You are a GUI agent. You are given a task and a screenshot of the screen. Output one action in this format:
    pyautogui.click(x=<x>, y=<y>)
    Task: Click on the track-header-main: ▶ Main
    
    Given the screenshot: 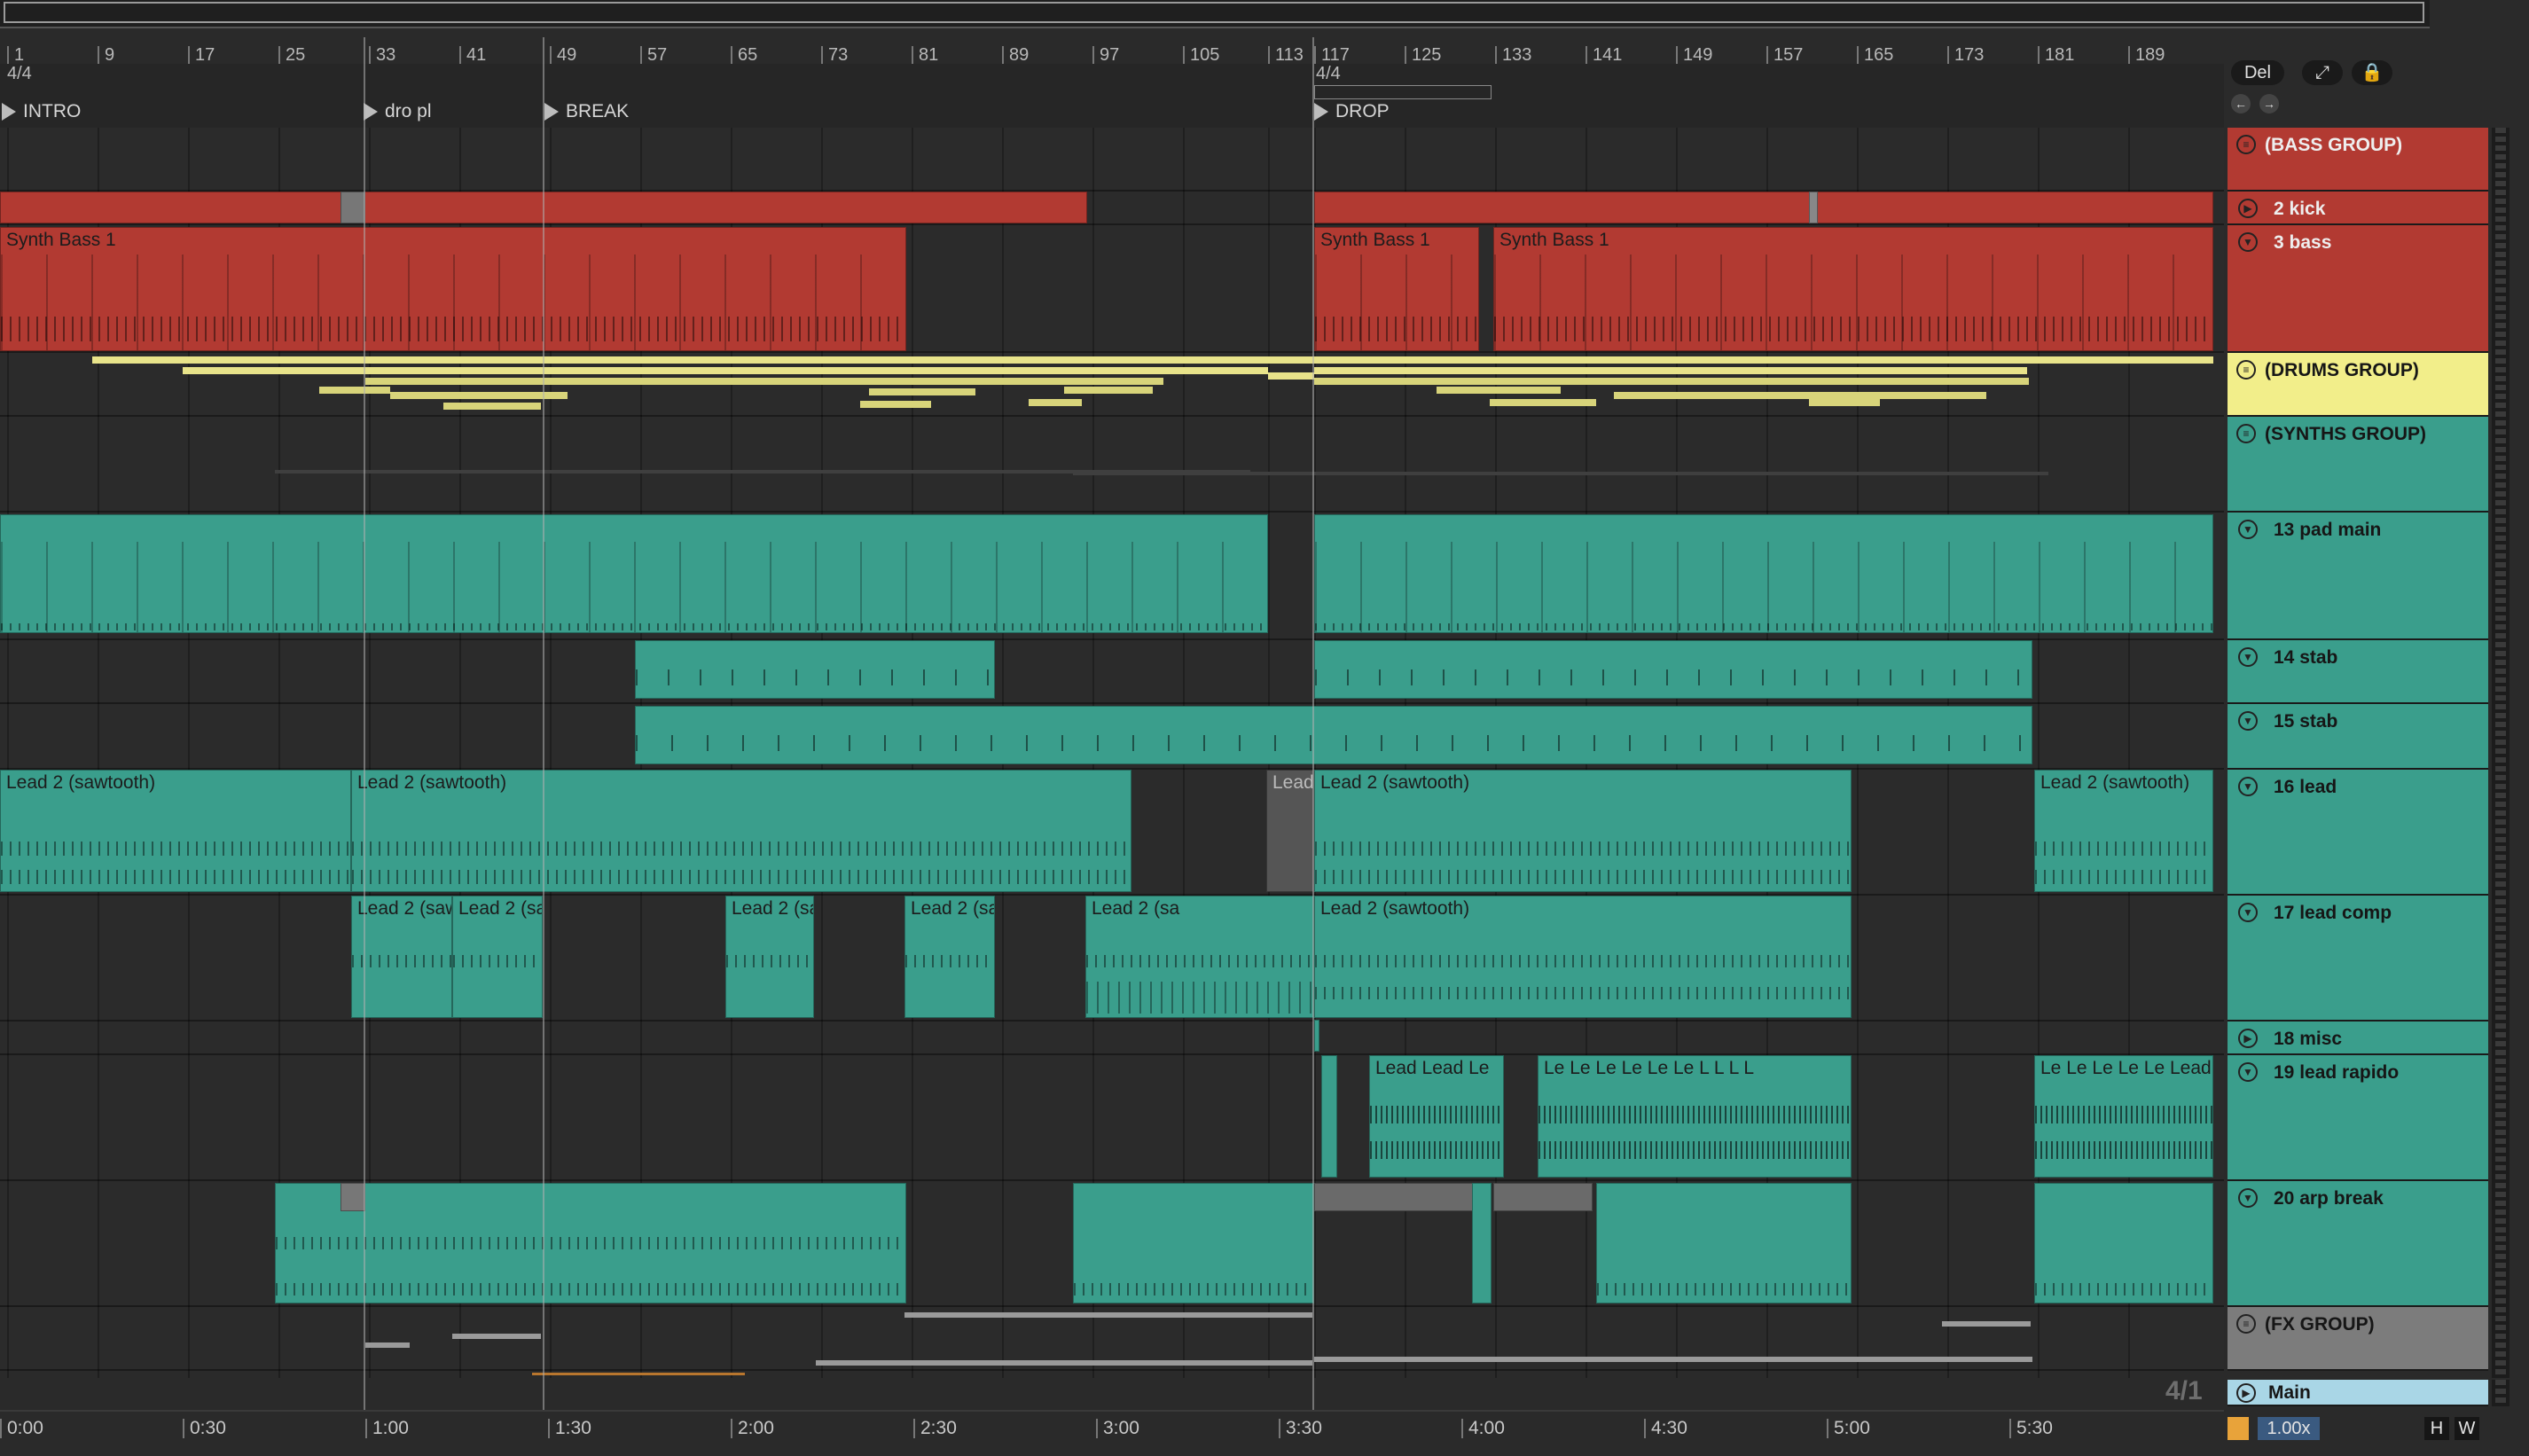 What is the action you would take?
    pyautogui.click(x=2358, y=1393)
    